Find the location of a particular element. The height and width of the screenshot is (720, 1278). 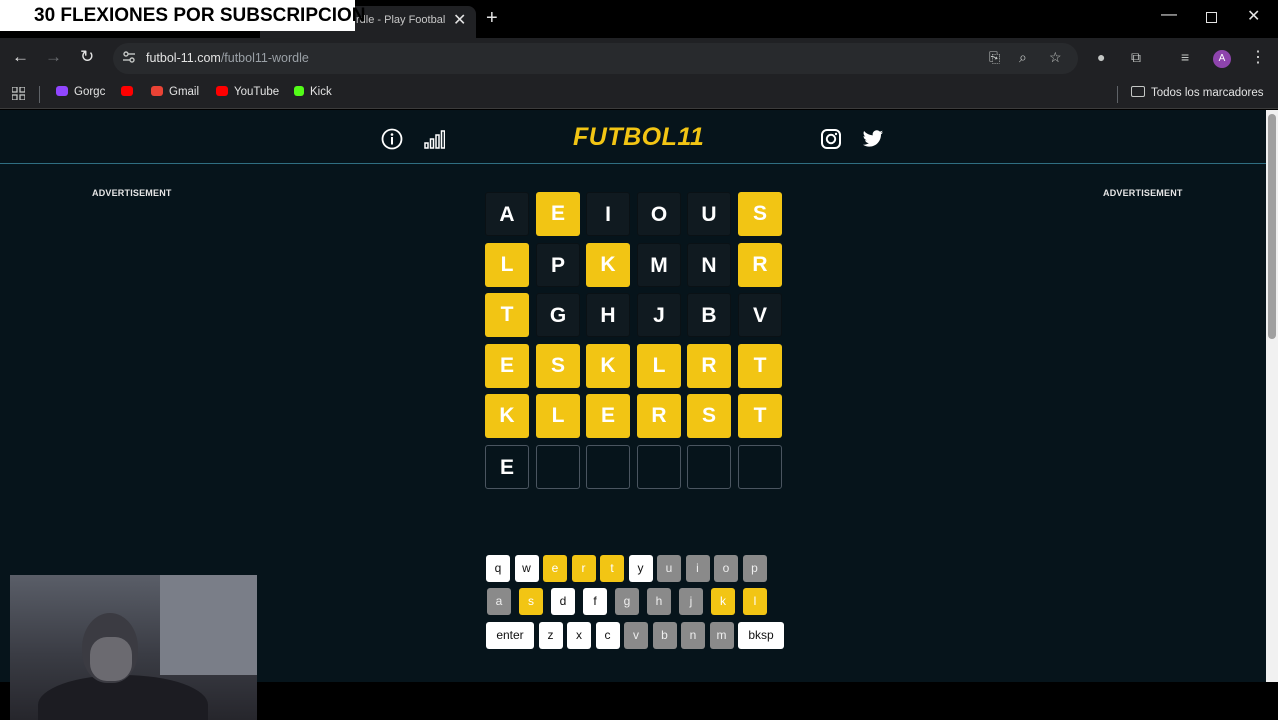

key-h: h is located at coordinates (659, 601).